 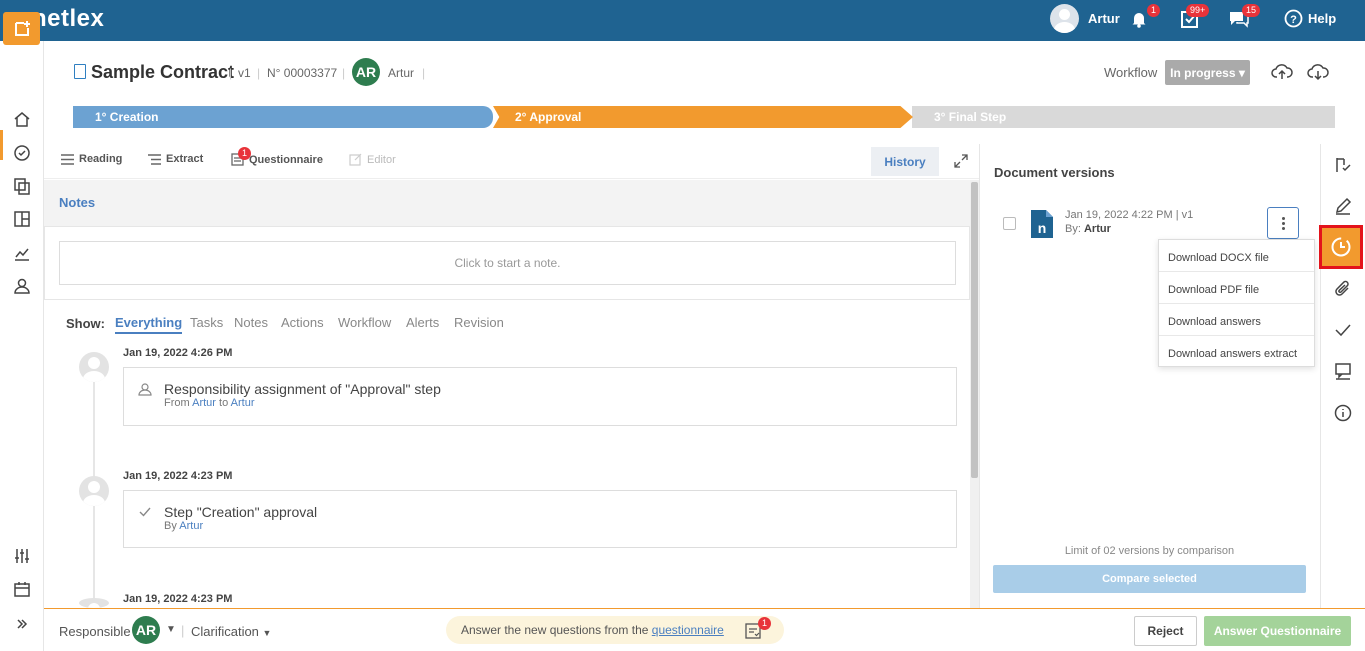 I want to click on document-number: N° 00003377, so click(x=302, y=73).